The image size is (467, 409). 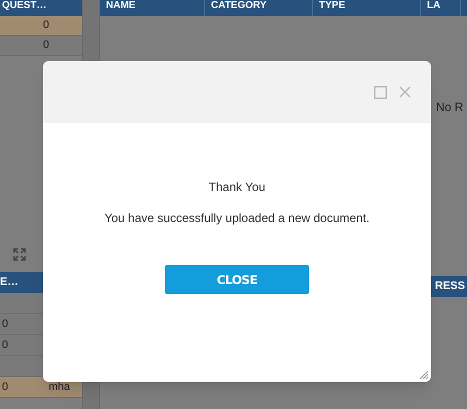 I want to click on dialog-heading: Thank You, so click(x=237, y=187).